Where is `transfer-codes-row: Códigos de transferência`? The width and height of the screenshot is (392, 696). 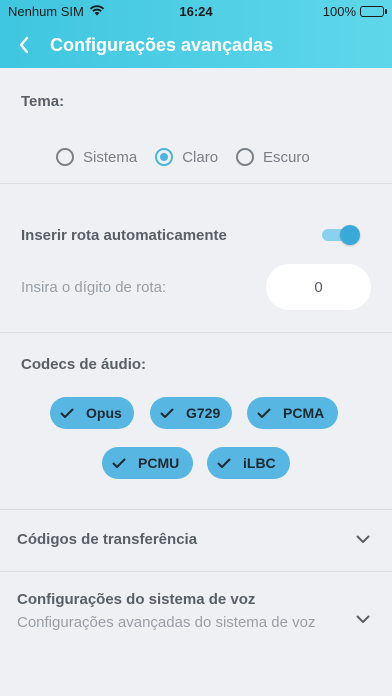 transfer-codes-row: Códigos de transferência is located at coordinates (196, 540).